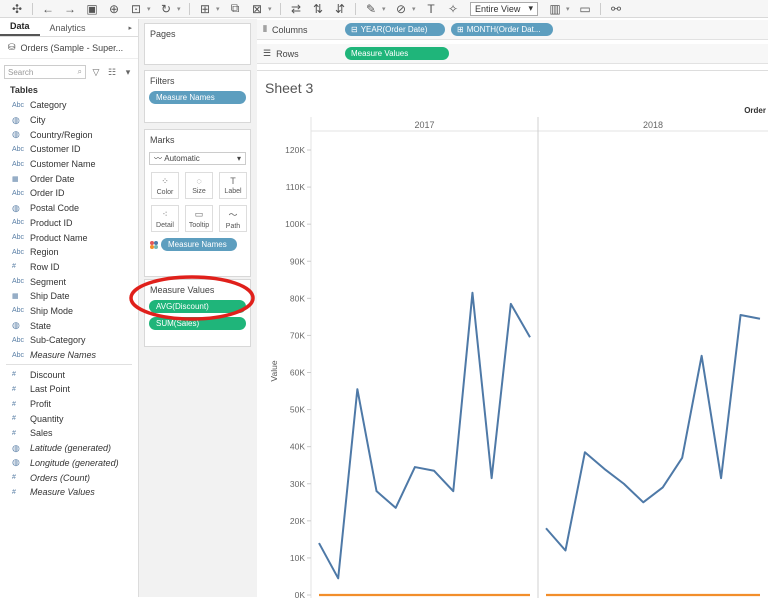 This screenshot has height=598, width=768. I want to click on search-input: Search ⌕, so click(45, 72).